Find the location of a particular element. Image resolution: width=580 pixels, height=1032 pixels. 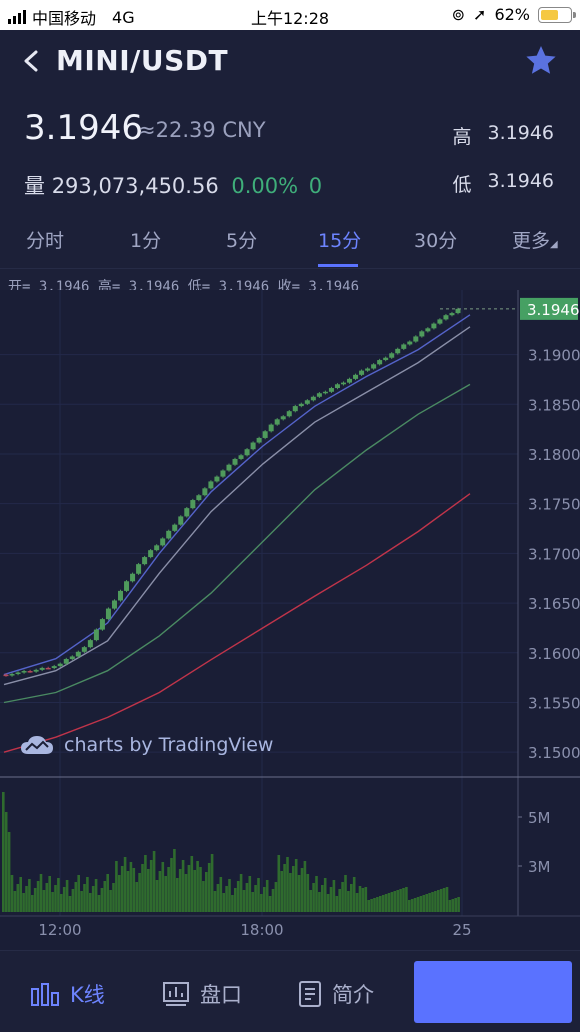

x-tick-label: 18:00 is located at coordinates (261, 930).